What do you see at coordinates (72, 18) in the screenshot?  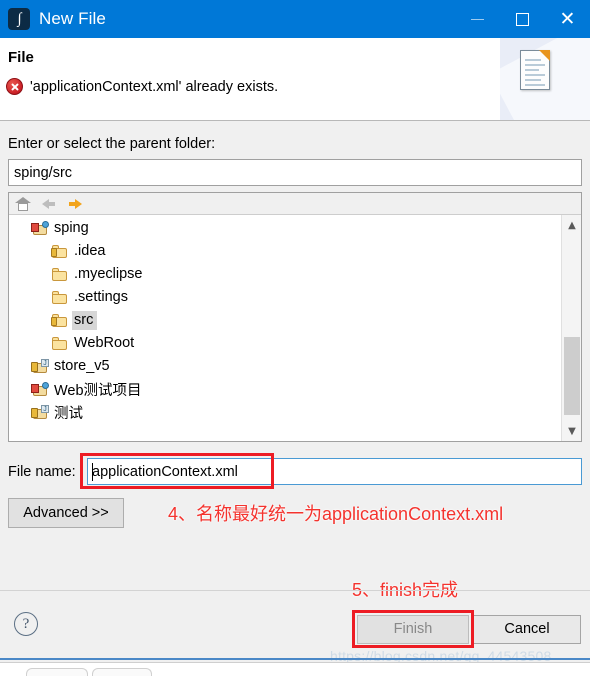 I see `window-title: New File` at bounding box center [72, 18].